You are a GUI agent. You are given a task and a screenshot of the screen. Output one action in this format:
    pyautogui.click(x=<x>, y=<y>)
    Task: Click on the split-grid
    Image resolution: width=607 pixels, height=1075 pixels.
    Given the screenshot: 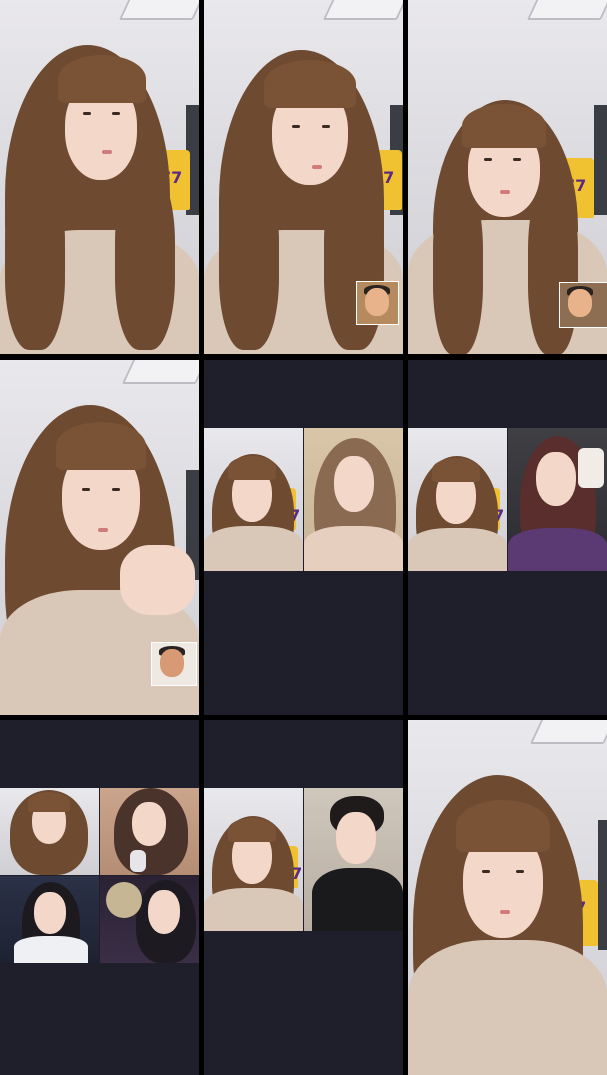 What is the action you would take?
    pyautogui.click(x=99, y=875)
    